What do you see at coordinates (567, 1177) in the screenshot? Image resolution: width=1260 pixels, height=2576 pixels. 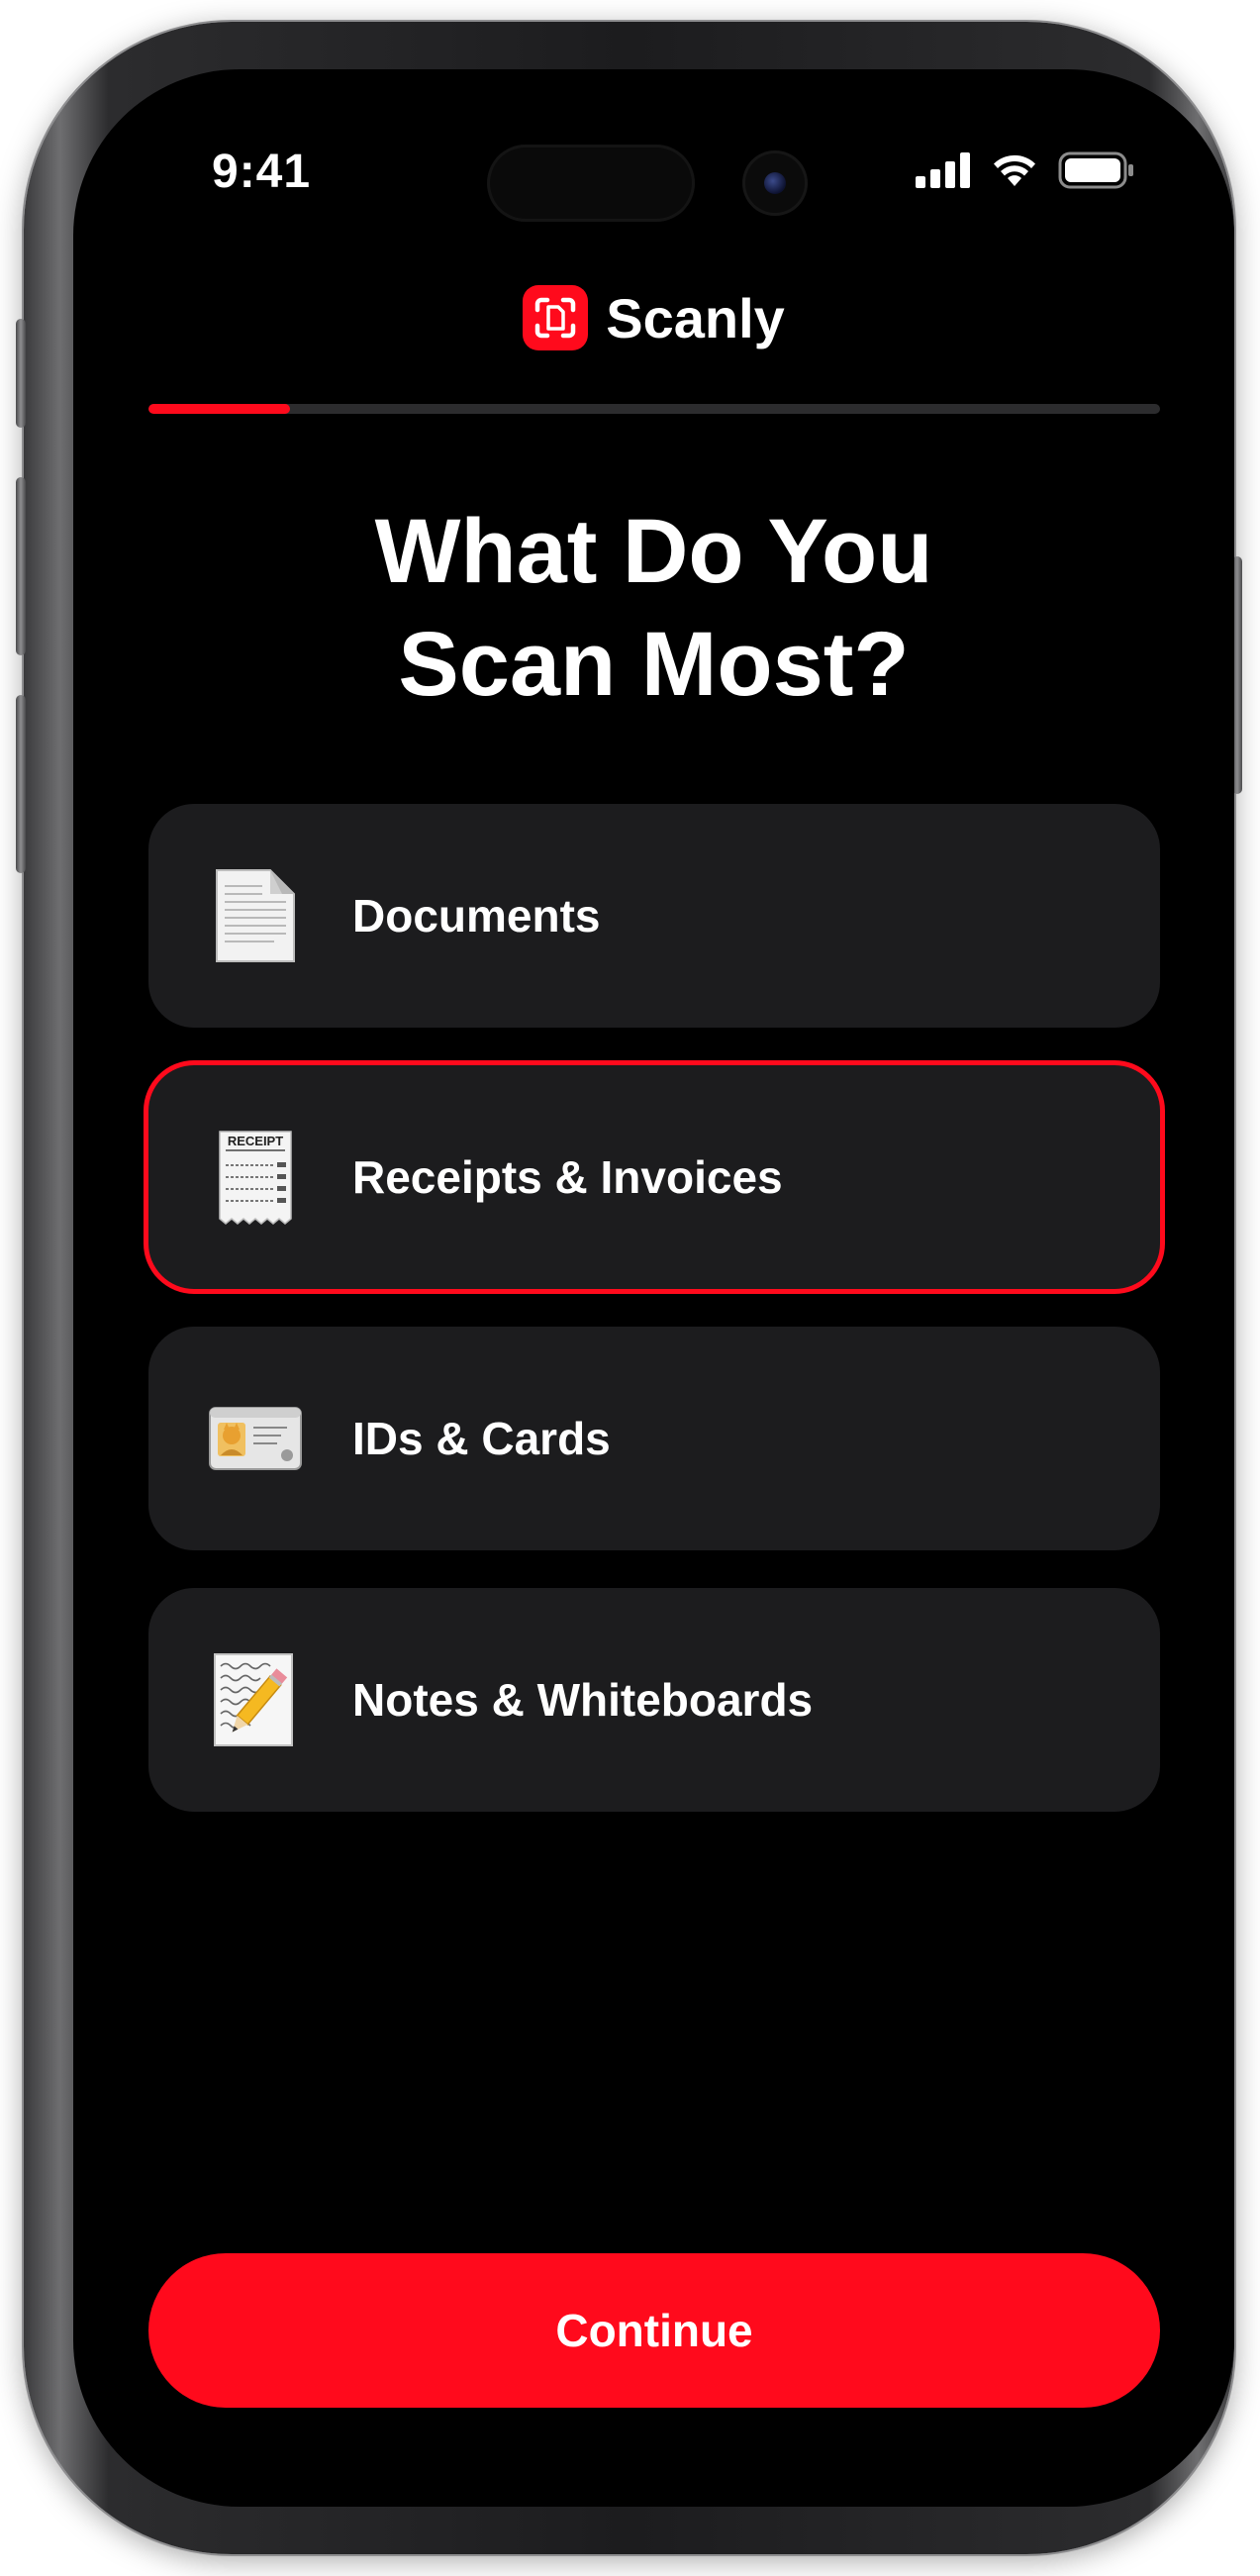 I see `option-label: Receipts & Invoices` at bounding box center [567, 1177].